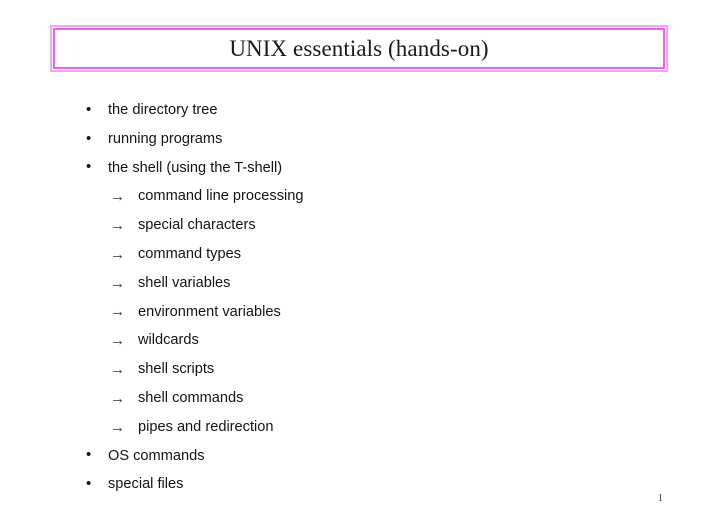  What do you see at coordinates (221, 196) in the screenshot?
I see `list-item-label: command line processing` at bounding box center [221, 196].